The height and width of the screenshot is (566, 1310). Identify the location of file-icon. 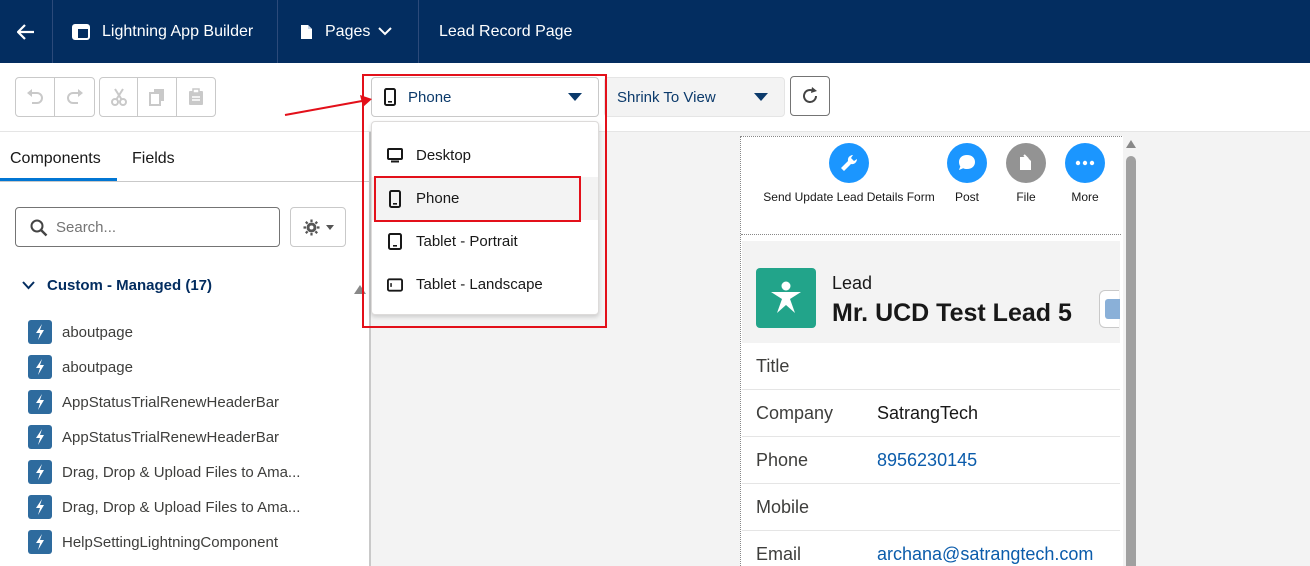
(1026, 163).